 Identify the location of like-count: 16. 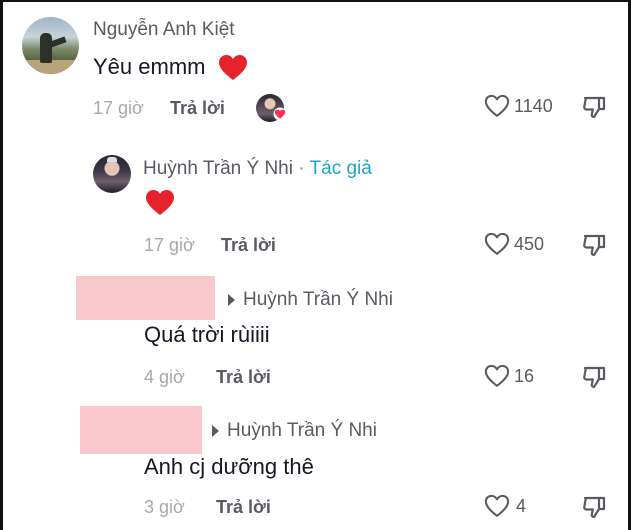
(524, 375).